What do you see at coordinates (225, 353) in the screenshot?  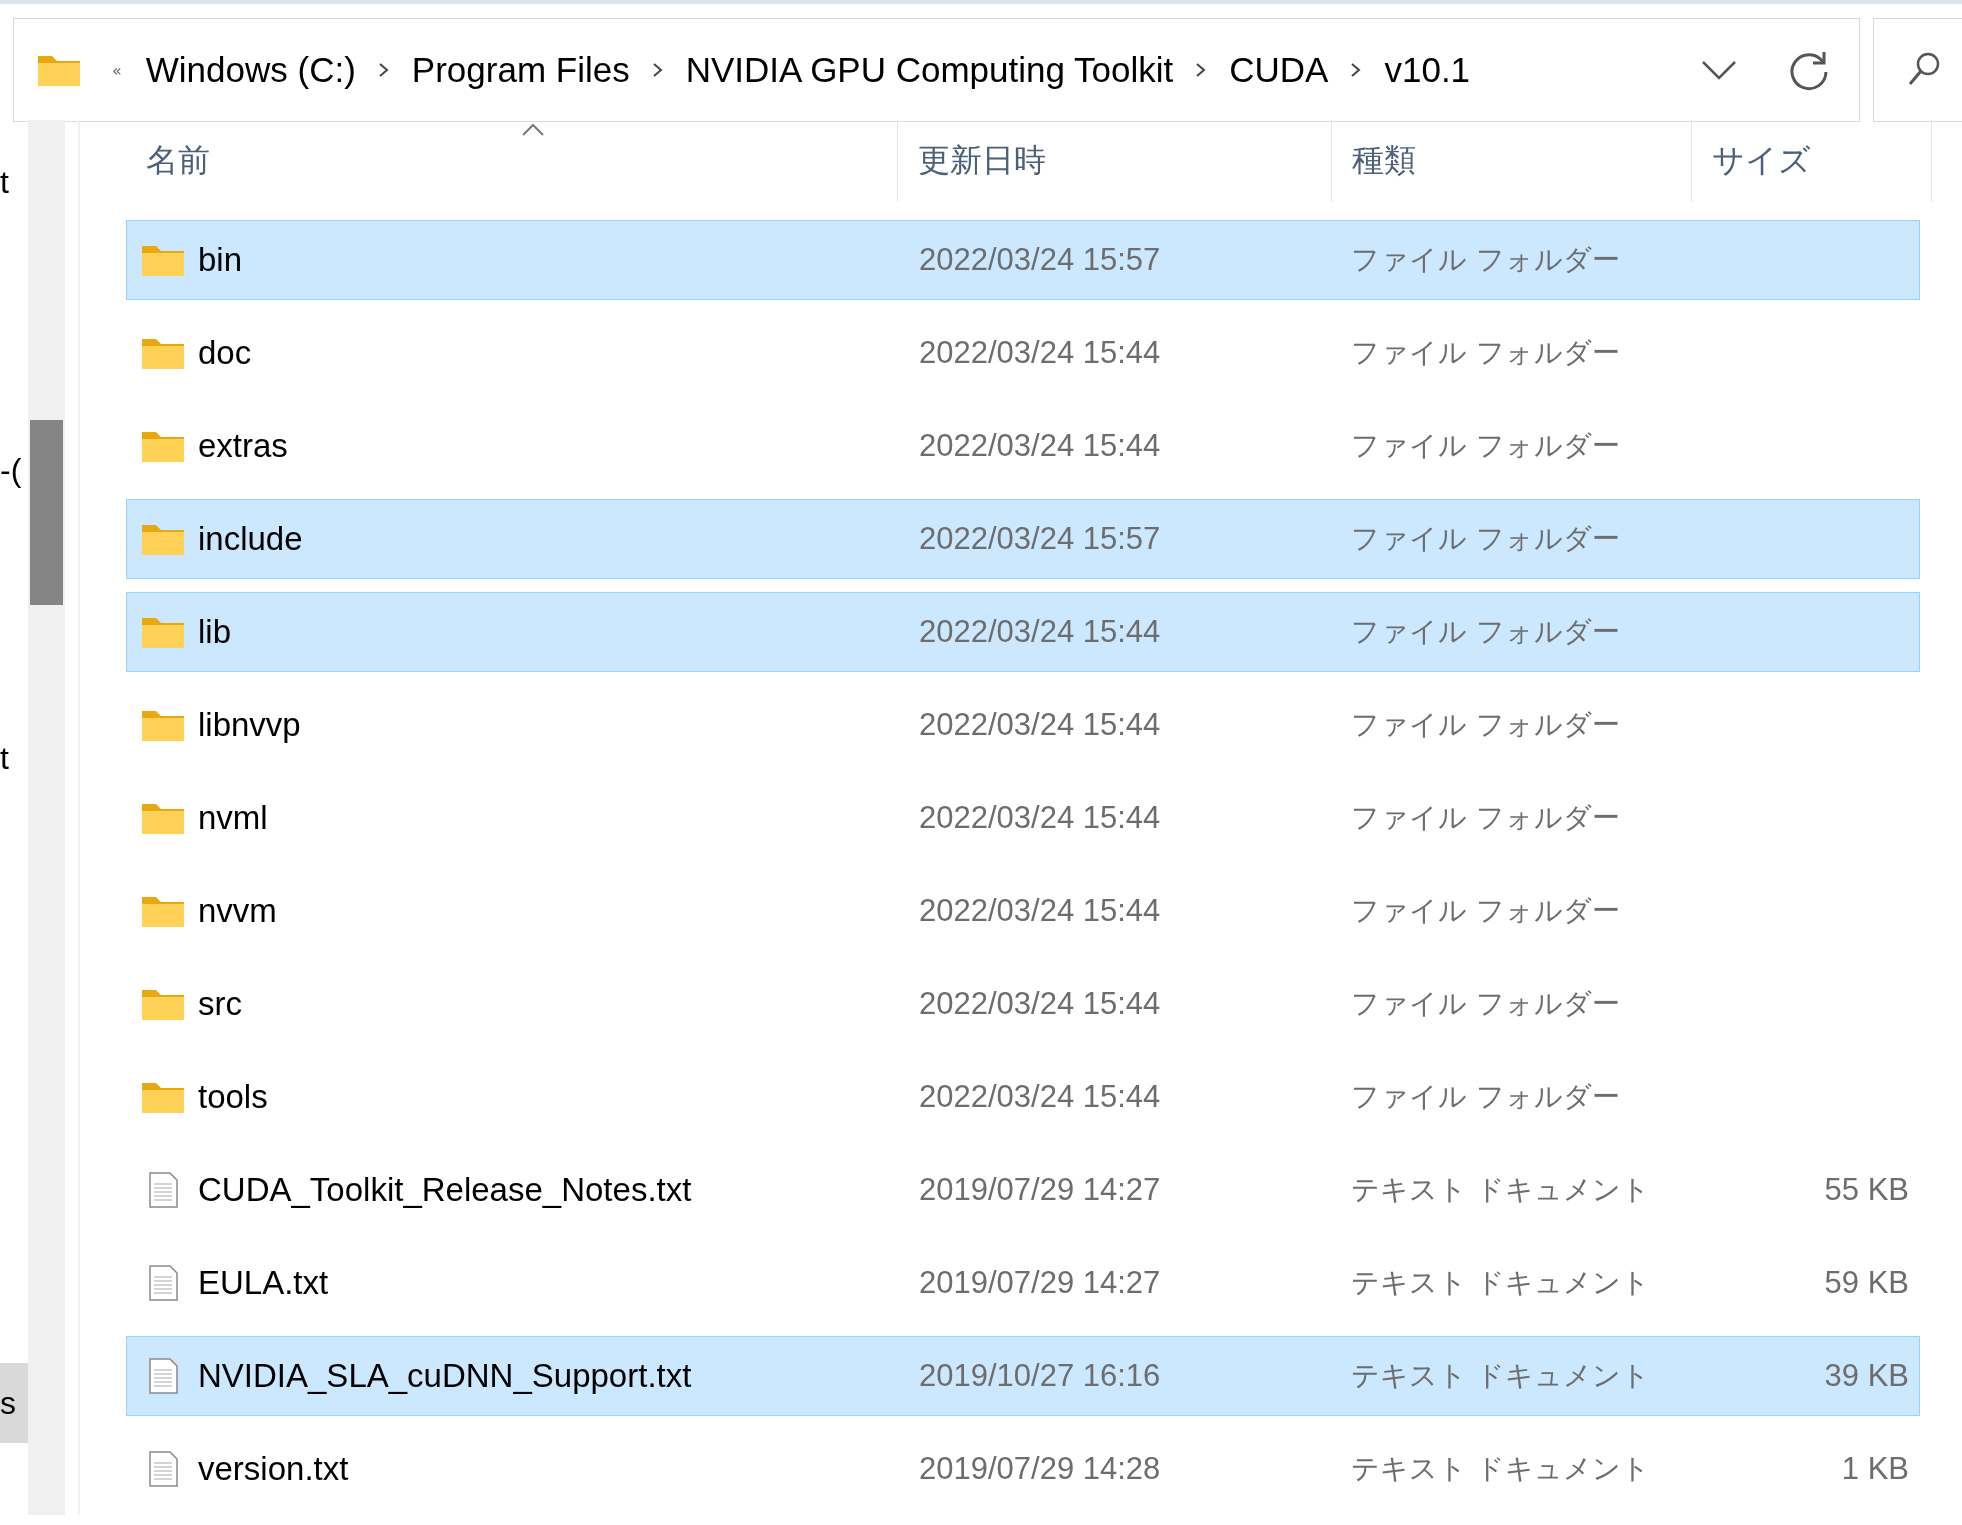 I see `file-name: doc` at bounding box center [225, 353].